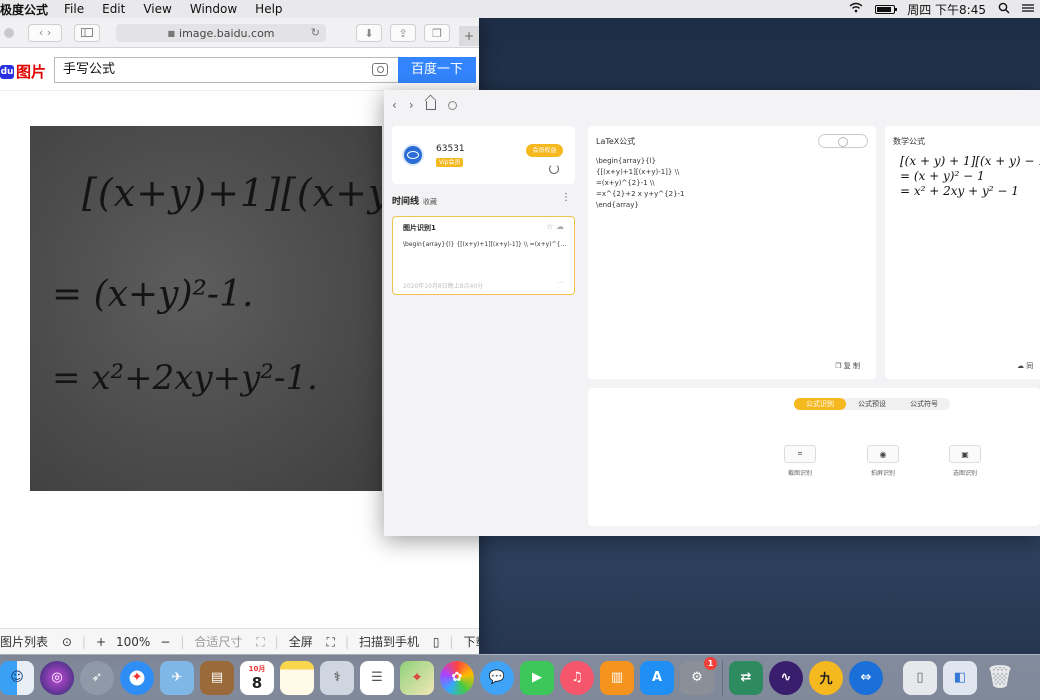 The width and height of the screenshot is (1040, 700). I want to click on menu-window: Window, so click(213, 9).